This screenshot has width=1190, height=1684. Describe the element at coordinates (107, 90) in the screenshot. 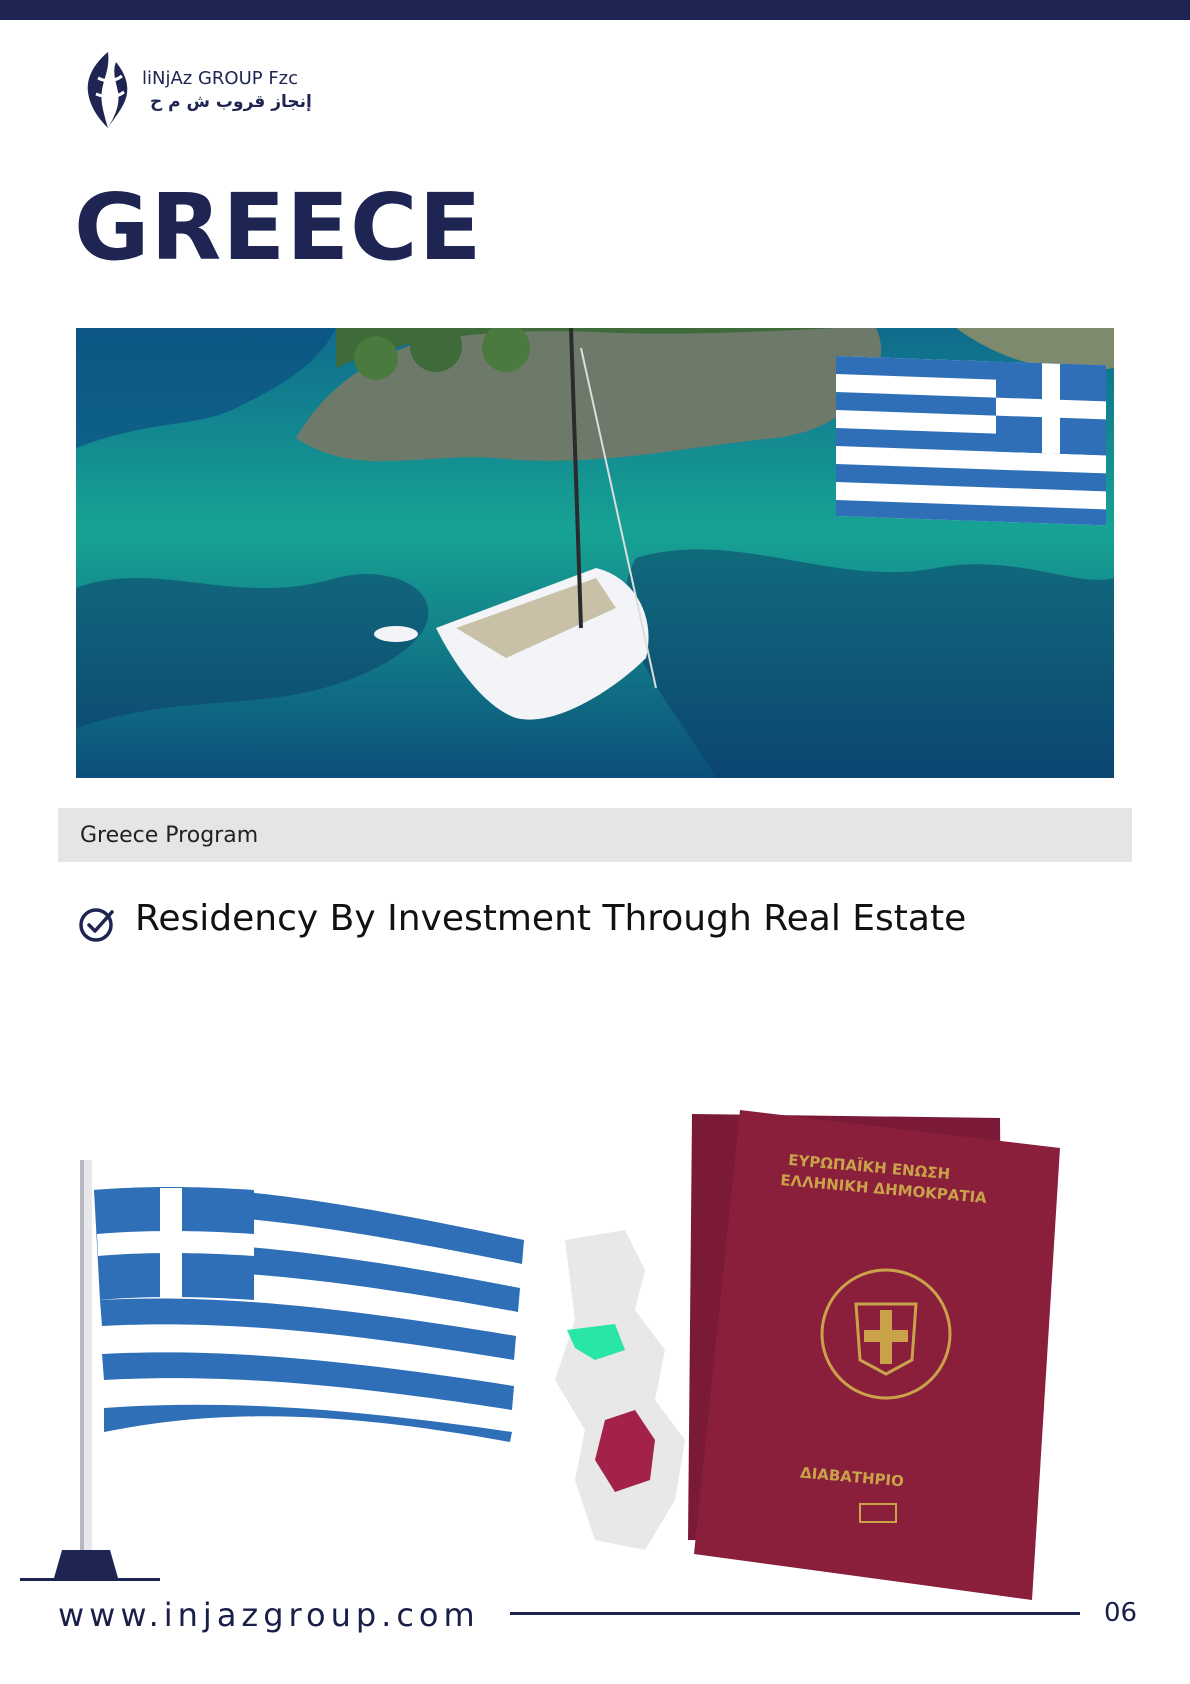

I see `logo-mark-icon` at that location.